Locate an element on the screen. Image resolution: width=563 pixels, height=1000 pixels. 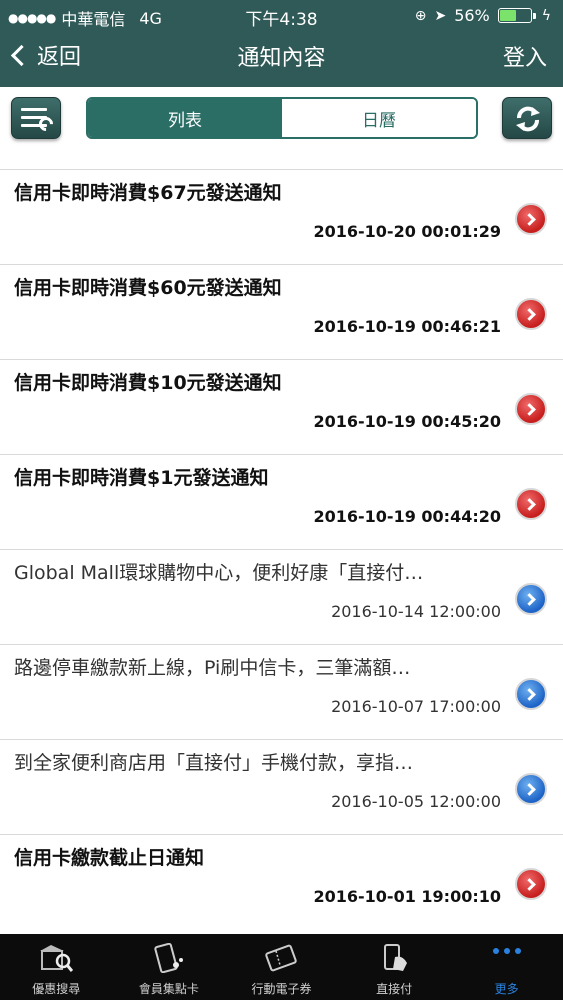
notification-title: 信用卡即時消費$1元發送通知 is located at coordinates (141, 478).